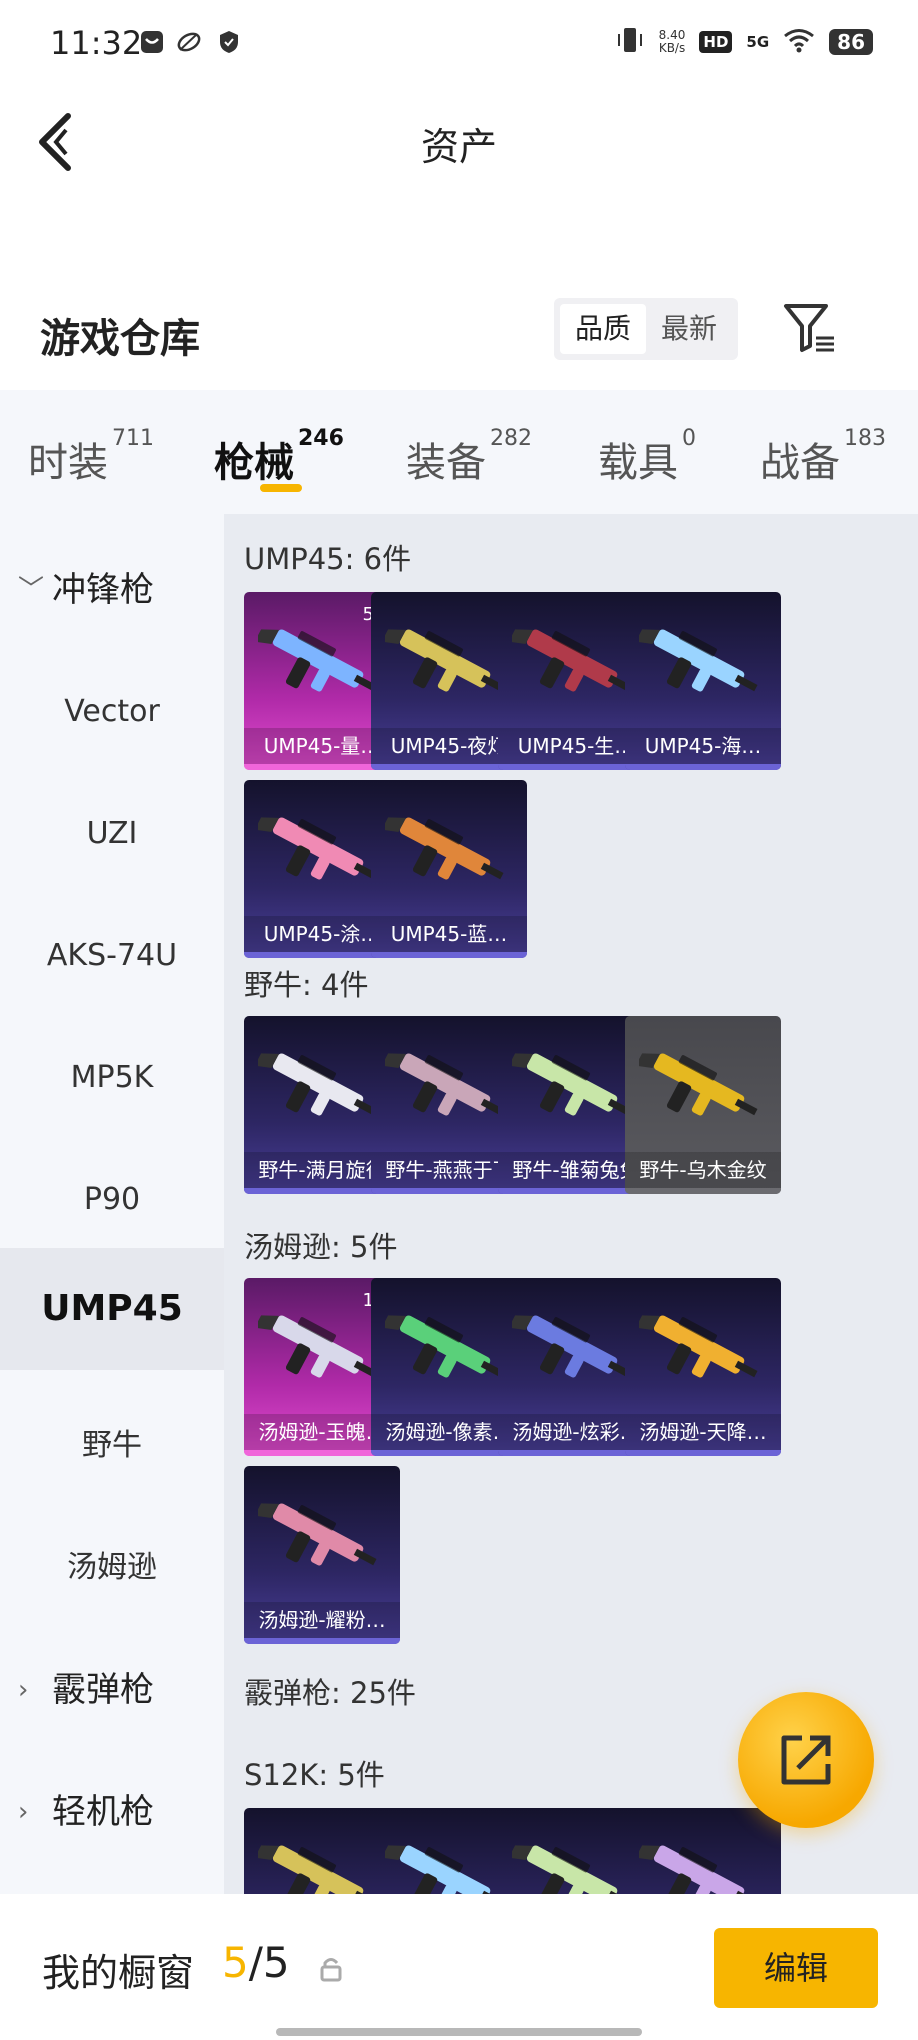 The width and height of the screenshot is (918, 2040). Describe the element at coordinates (256, 1962) in the screenshot. I see `showcase-count: 5/5` at that location.